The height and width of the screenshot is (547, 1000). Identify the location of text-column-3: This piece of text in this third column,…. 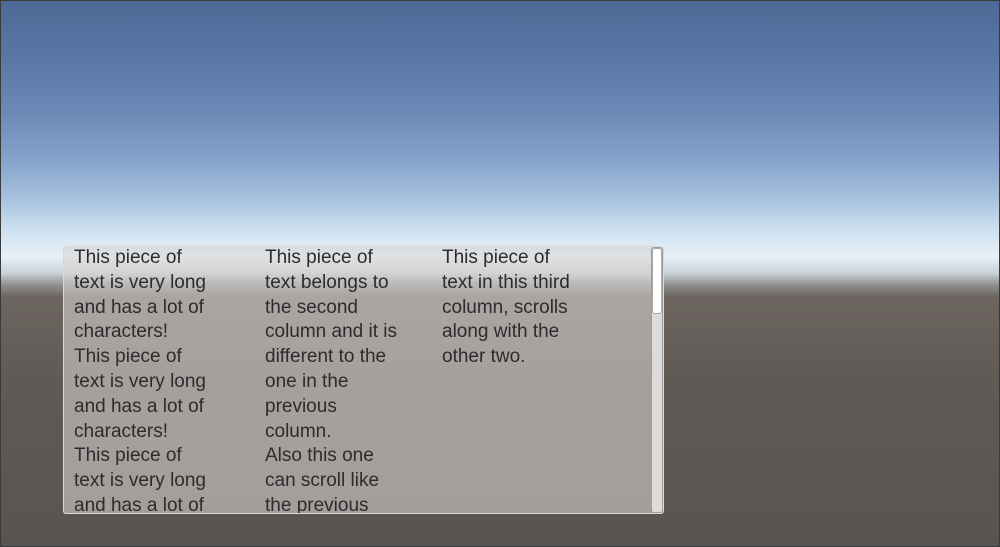
(532, 380).